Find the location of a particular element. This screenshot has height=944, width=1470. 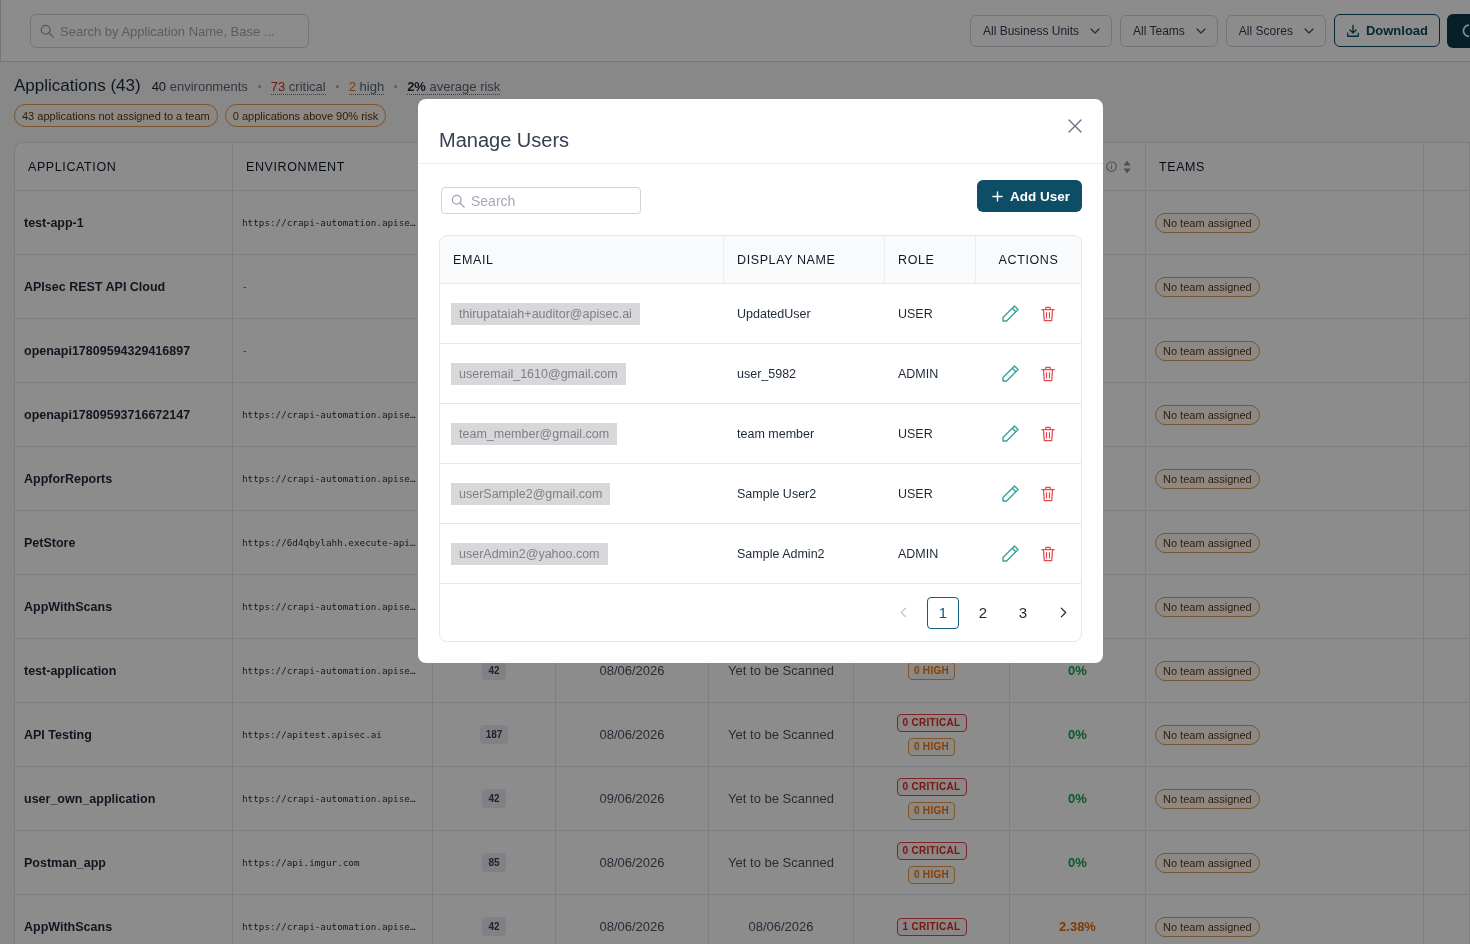

user-display-name: UpdatedUser is located at coordinates (774, 313).